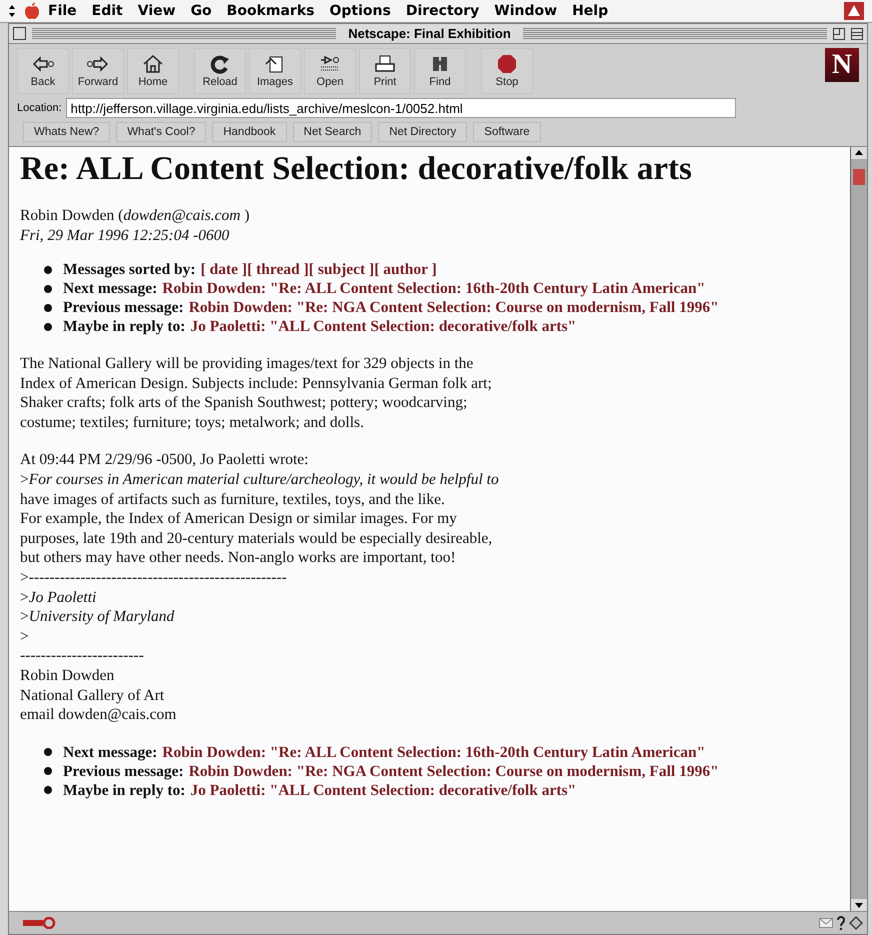  Describe the element at coordinates (135, 216) in the screenshot. I see `author-line: Robin Dowden (dowden@cais.com )` at that location.